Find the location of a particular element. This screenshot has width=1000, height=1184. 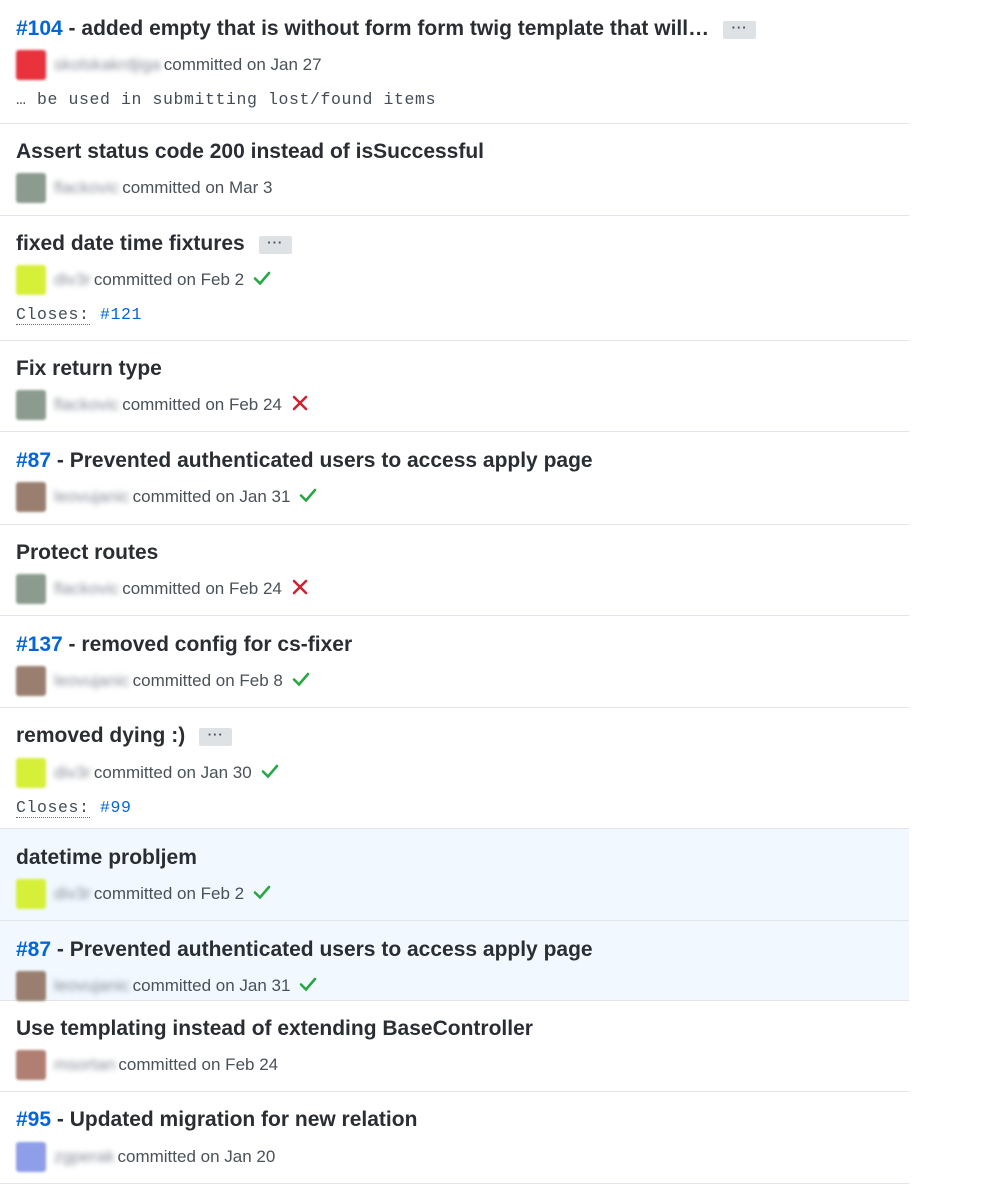

commit-message-link: removed dying :) is located at coordinates (100, 735).